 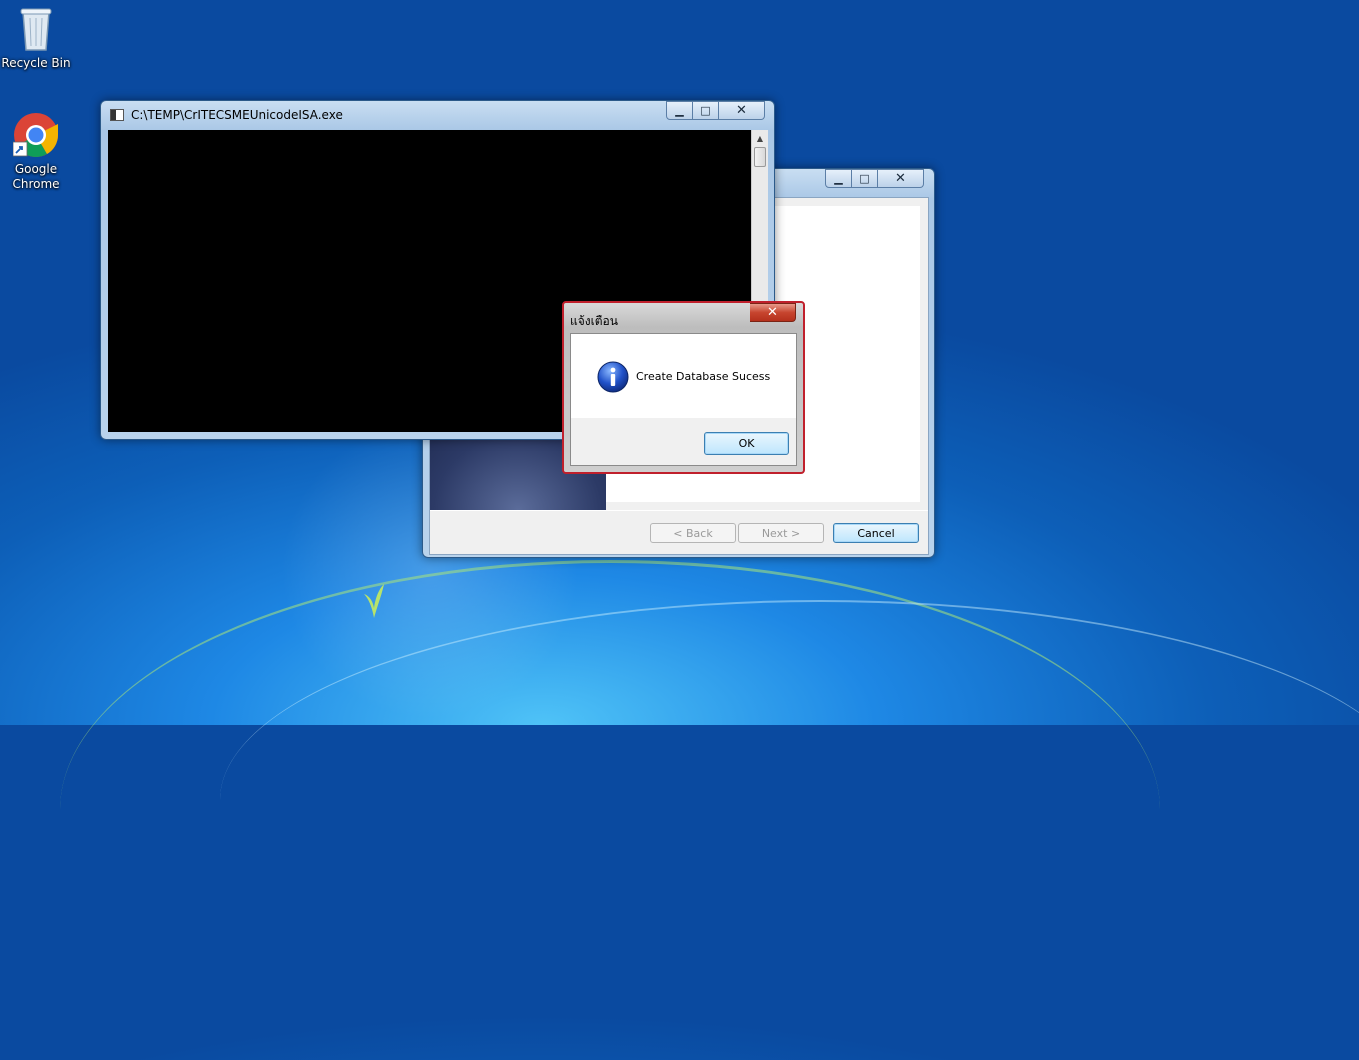 I want to click on desktop-icon-google-chrome: Google Chrome, so click(x=36, y=152).